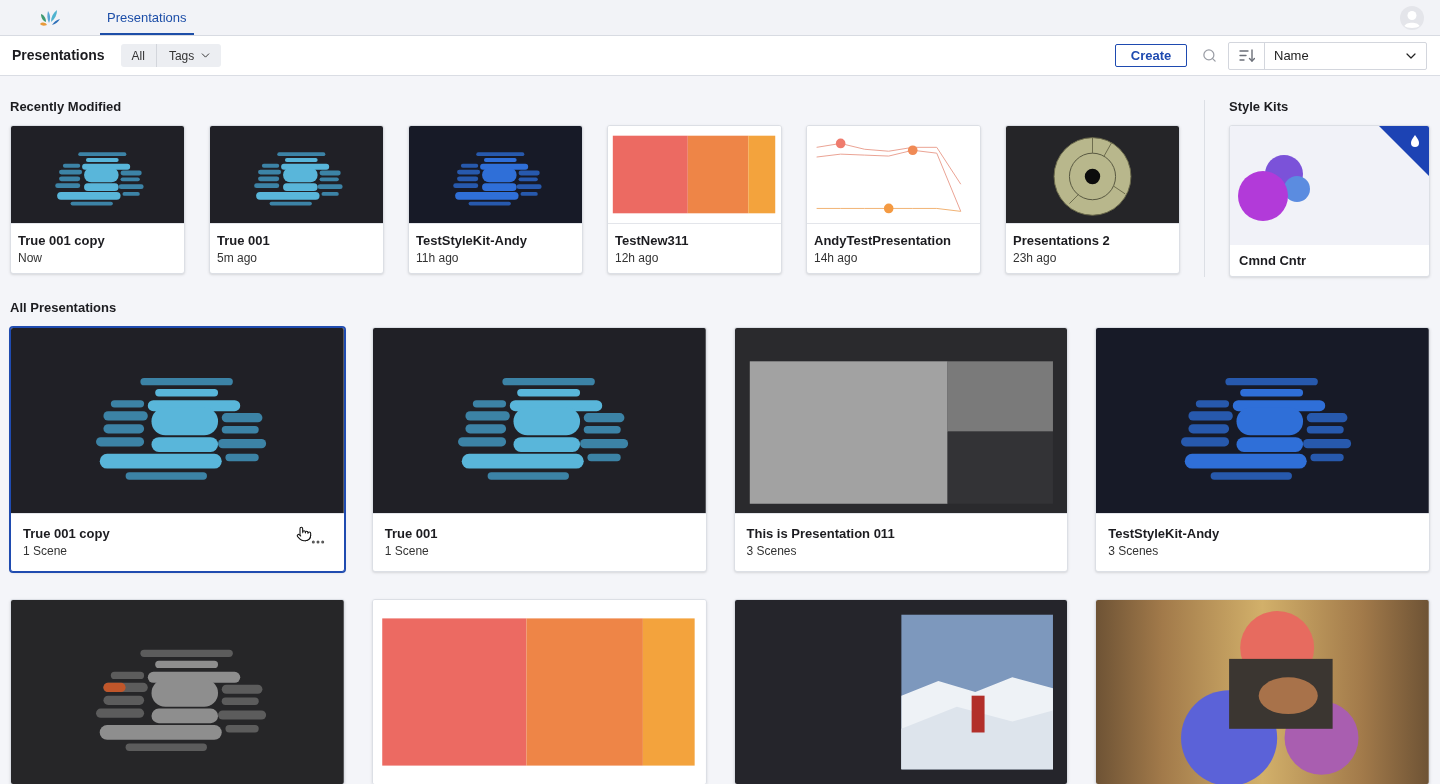  What do you see at coordinates (1273, 261) in the screenshot?
I see `card-title: Cmnd Cntr` at bounding box center [1273, 261].